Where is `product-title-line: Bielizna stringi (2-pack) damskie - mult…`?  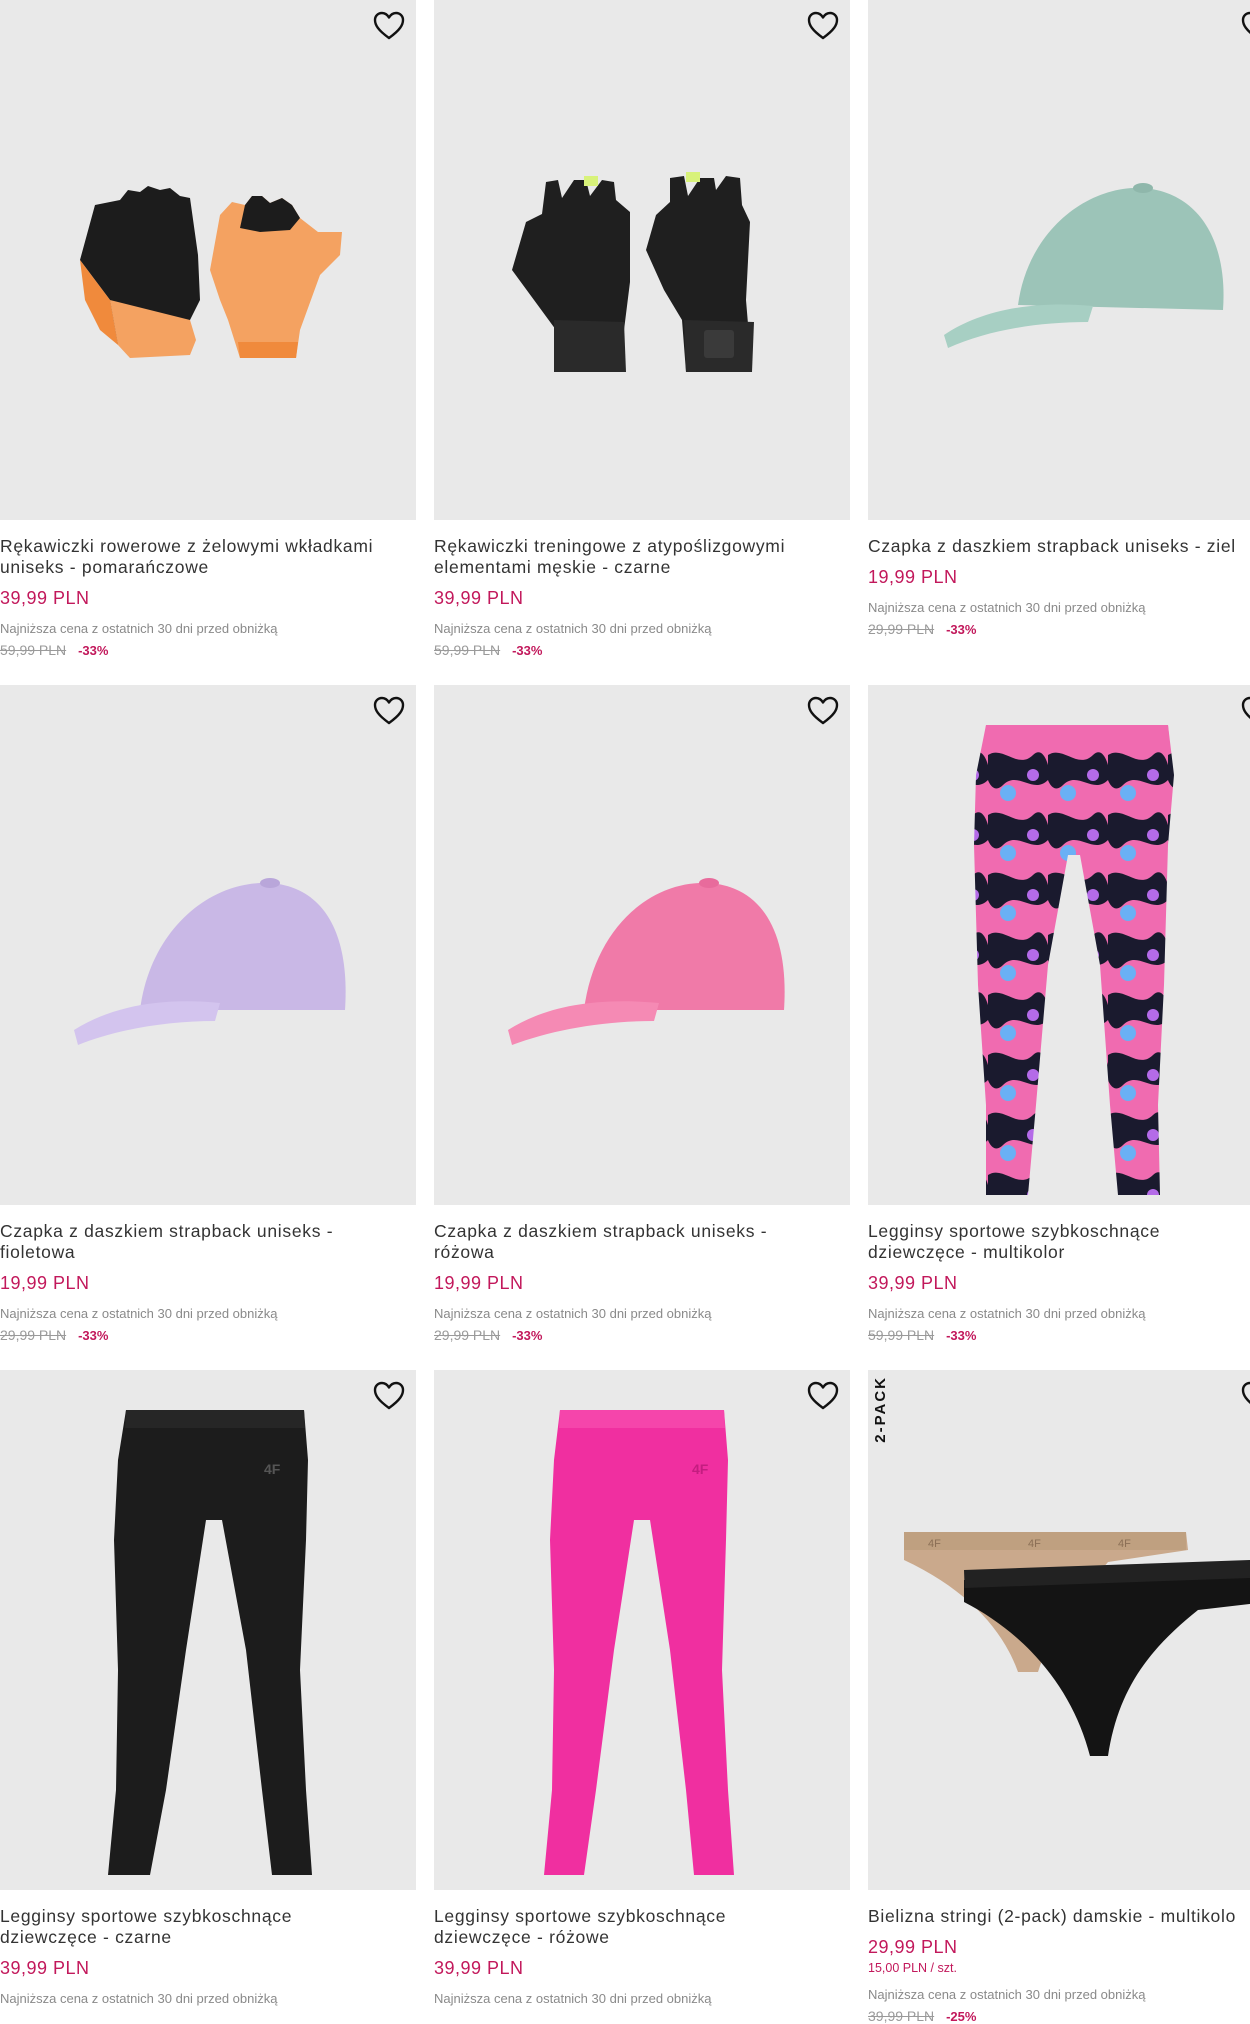 product-title-line: Bielizna stringi (2-pack) damskie - mult… is located at coordinates (1059, 1916).